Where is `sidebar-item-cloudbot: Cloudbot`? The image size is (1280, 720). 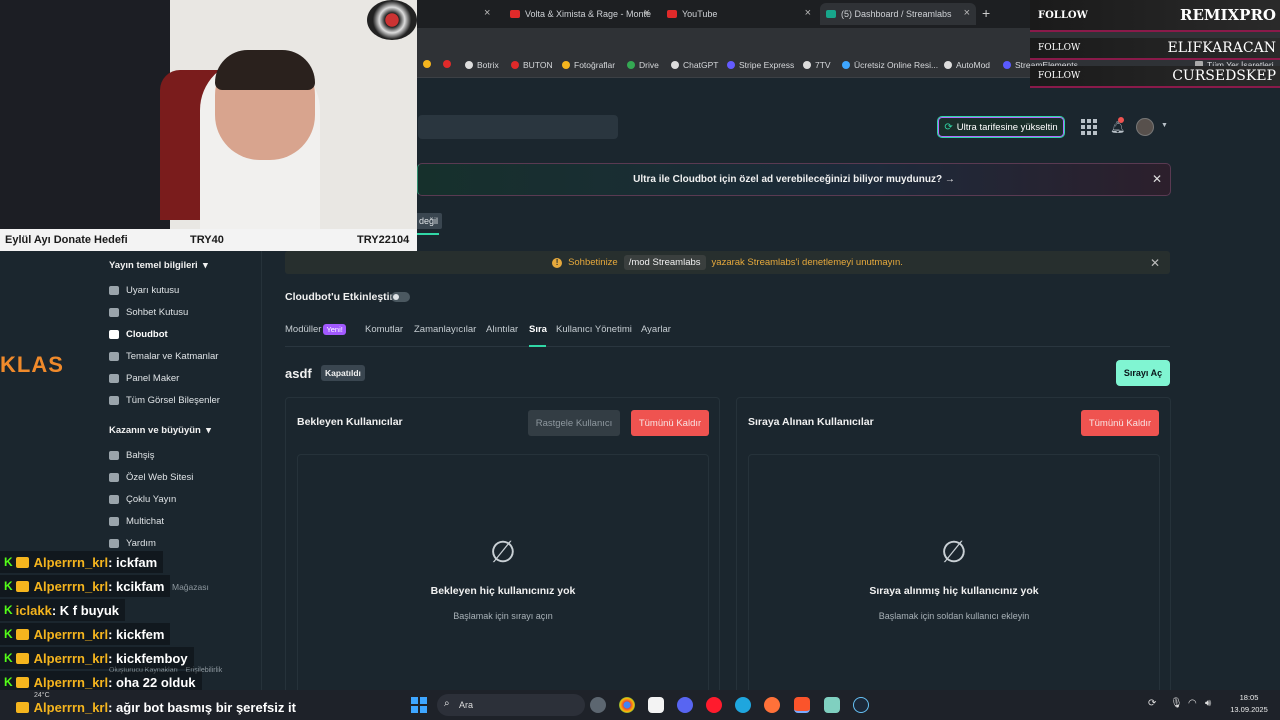
sidebar-item-cloudbot: Cloudbot is located at coordinates (138, 334).